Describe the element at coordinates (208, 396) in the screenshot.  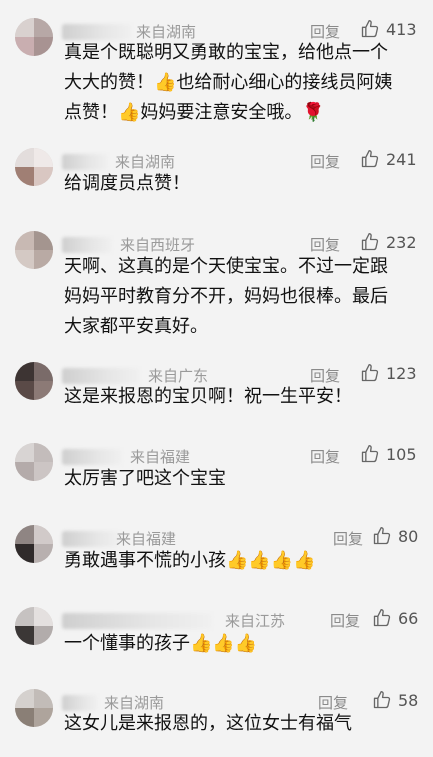
I see `comment-line: 这是来报恩的宝贝啊！祝一生平安！` at that location.